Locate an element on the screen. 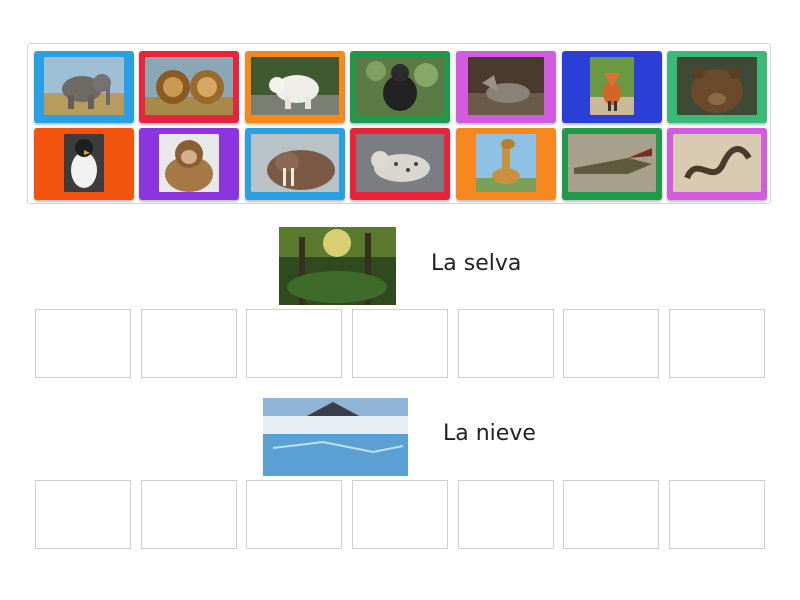 The image size is (800, 600). tile-snake is located at coordinates (717, 164).